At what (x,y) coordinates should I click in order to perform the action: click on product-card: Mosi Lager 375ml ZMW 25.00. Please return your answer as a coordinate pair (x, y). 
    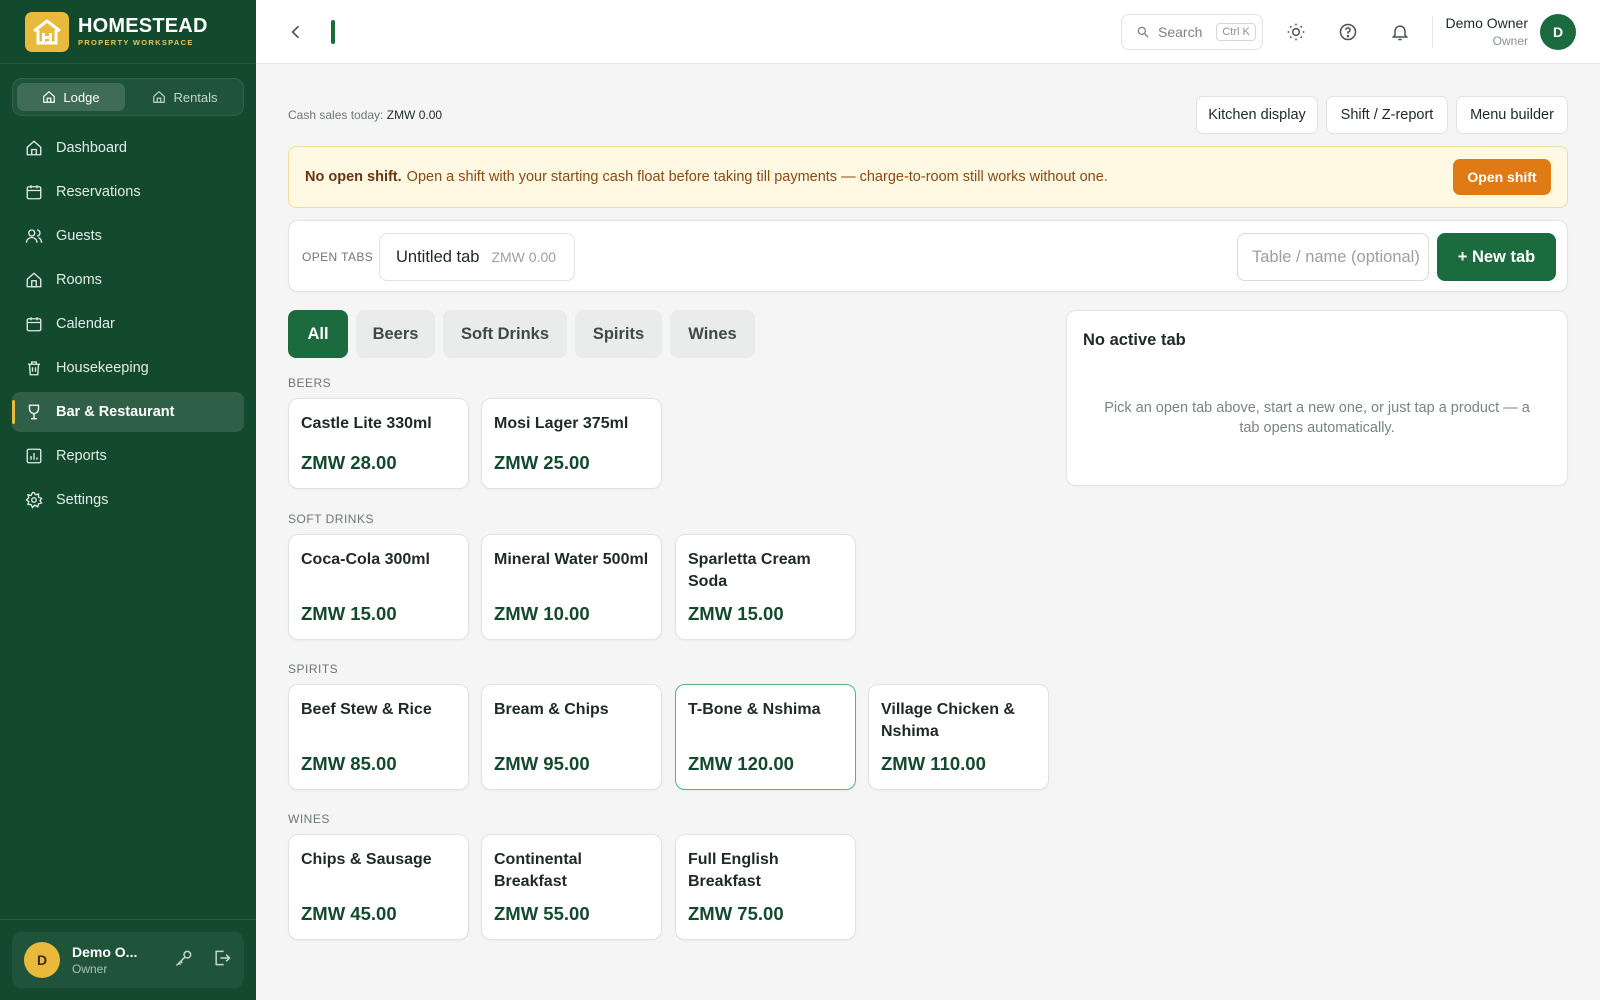
    Looking at the image, I should click on (571, 443).